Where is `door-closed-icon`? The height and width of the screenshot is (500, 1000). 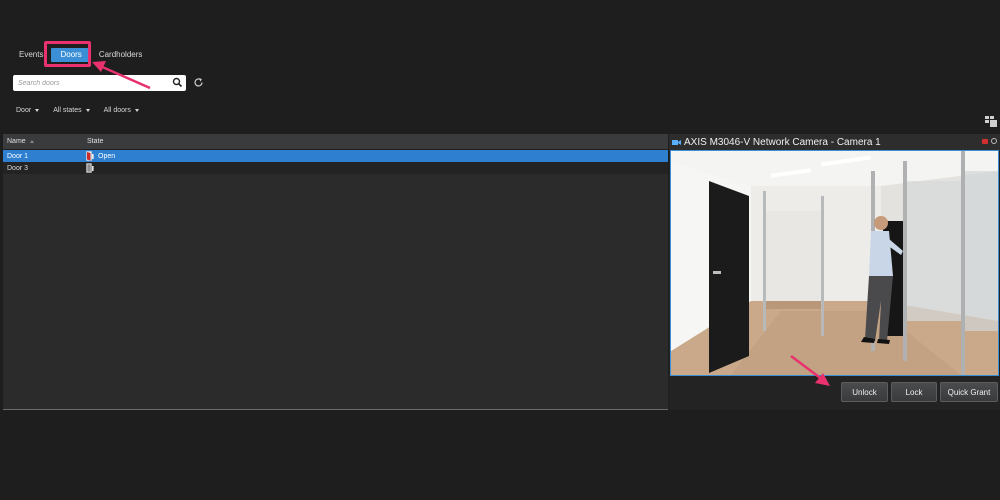 door-closed-icon is located at coordinates (90, 168).